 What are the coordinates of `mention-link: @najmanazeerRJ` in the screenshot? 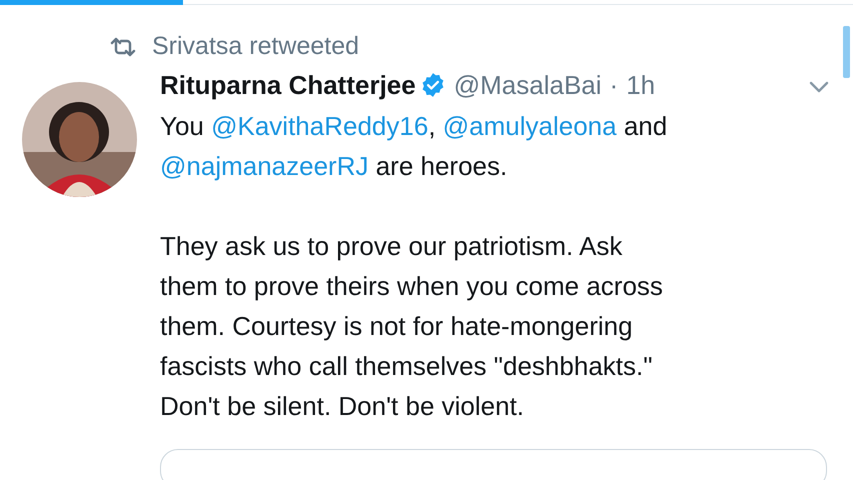 It's located at (264, 166).